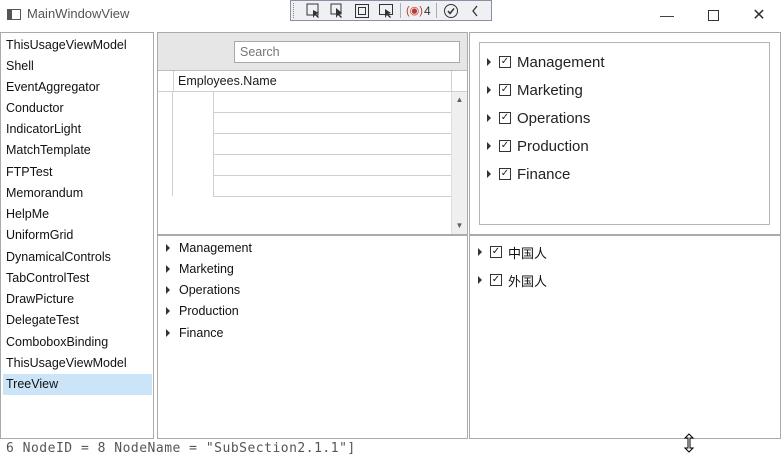 The height and width of the screenshot is (458, 783). What do you see at coordinates (312, 81) in the screenshot?
I see `grid-header: Employees.Name` at bounding box center [312, 81].